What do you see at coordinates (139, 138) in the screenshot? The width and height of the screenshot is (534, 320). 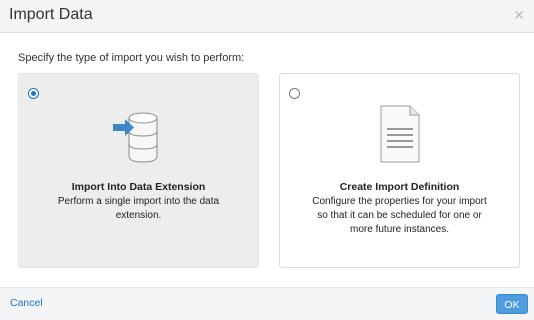 I see `database-import-icon` at bounding box center [139, 138].